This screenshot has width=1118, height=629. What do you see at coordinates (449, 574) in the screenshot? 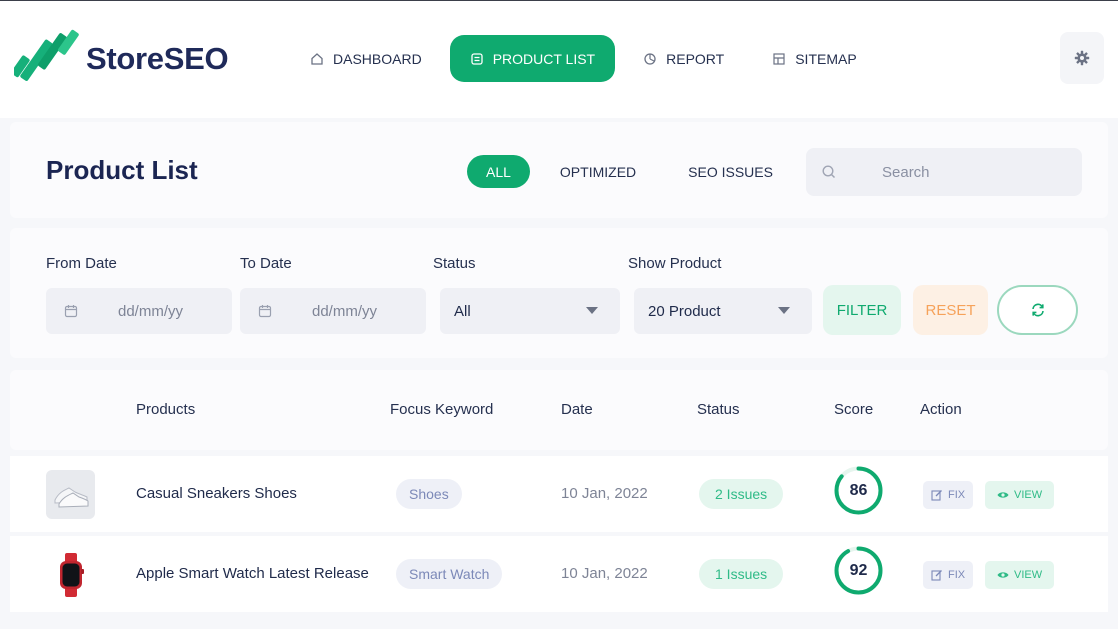
I see `keyword-badge: Smart Watch` at bounding box center [449, 574].